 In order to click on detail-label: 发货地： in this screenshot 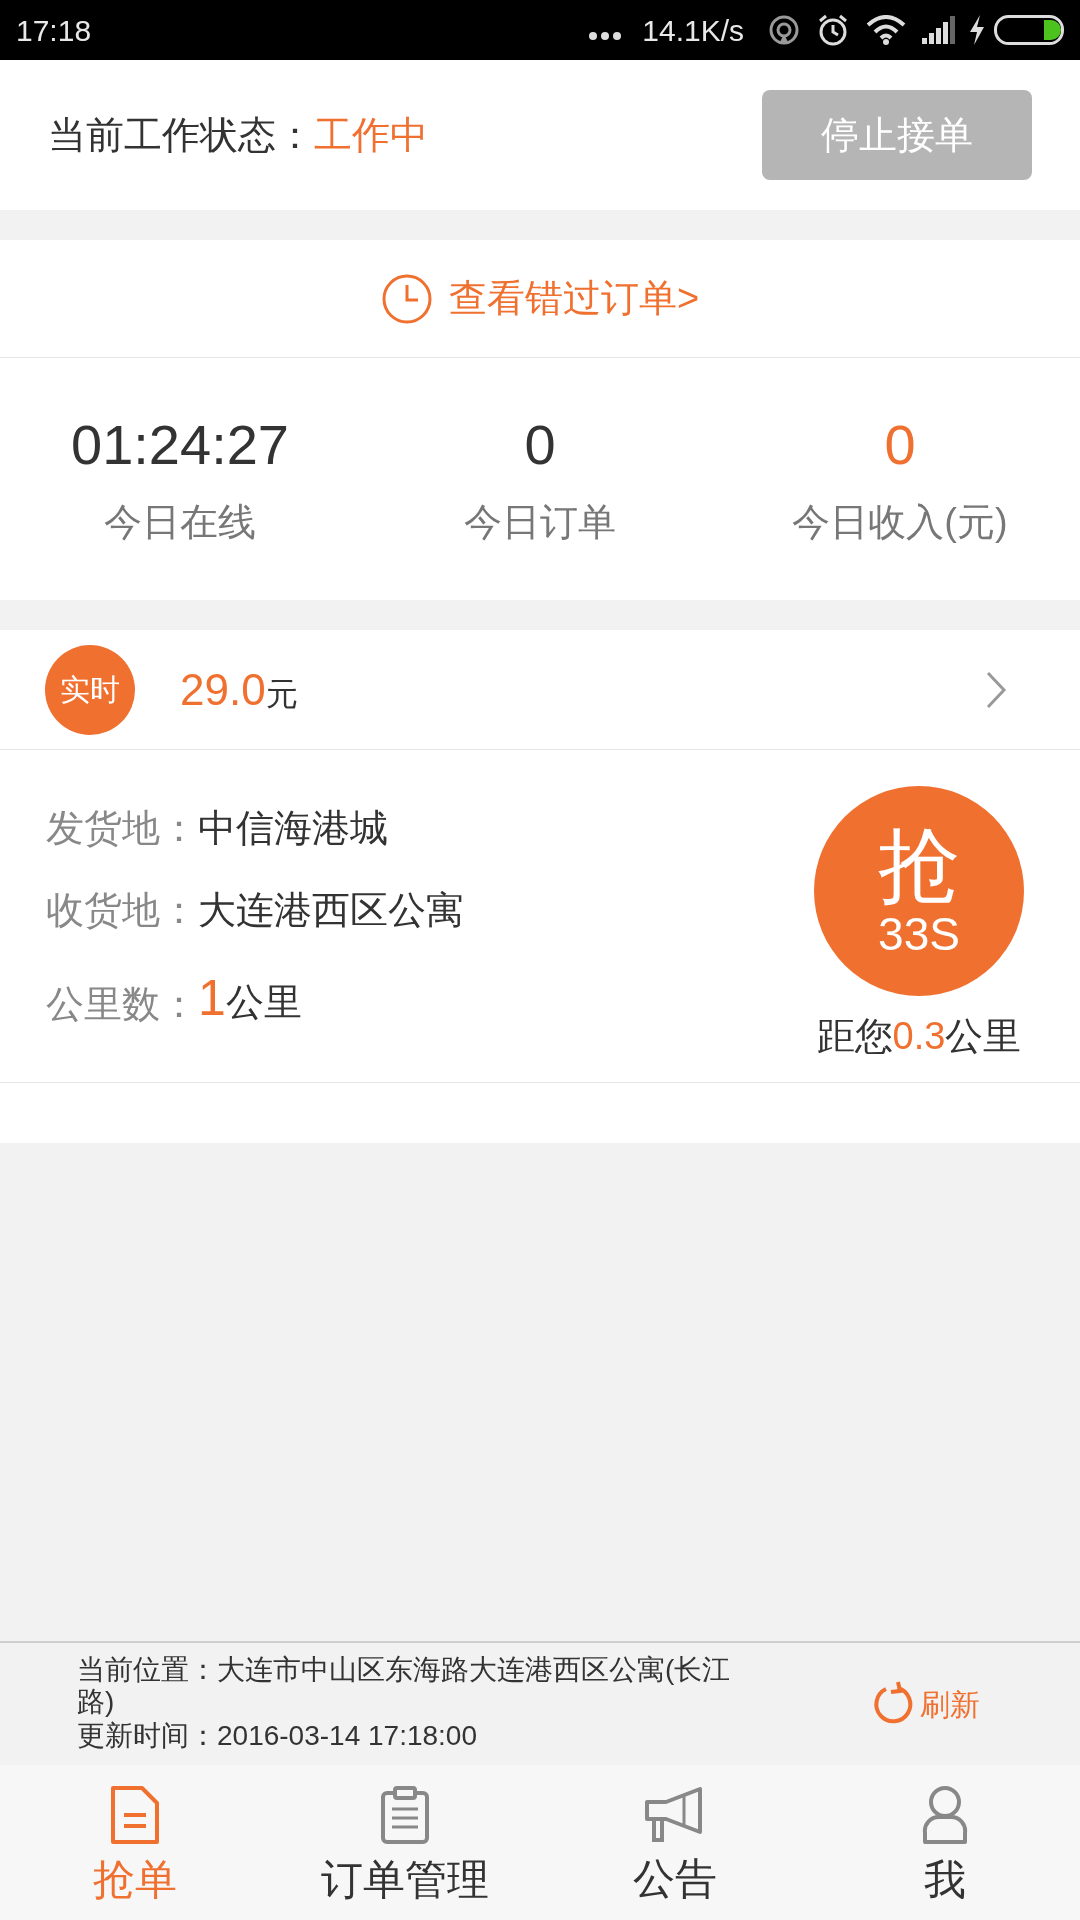, I will do `click(122, 828)`.